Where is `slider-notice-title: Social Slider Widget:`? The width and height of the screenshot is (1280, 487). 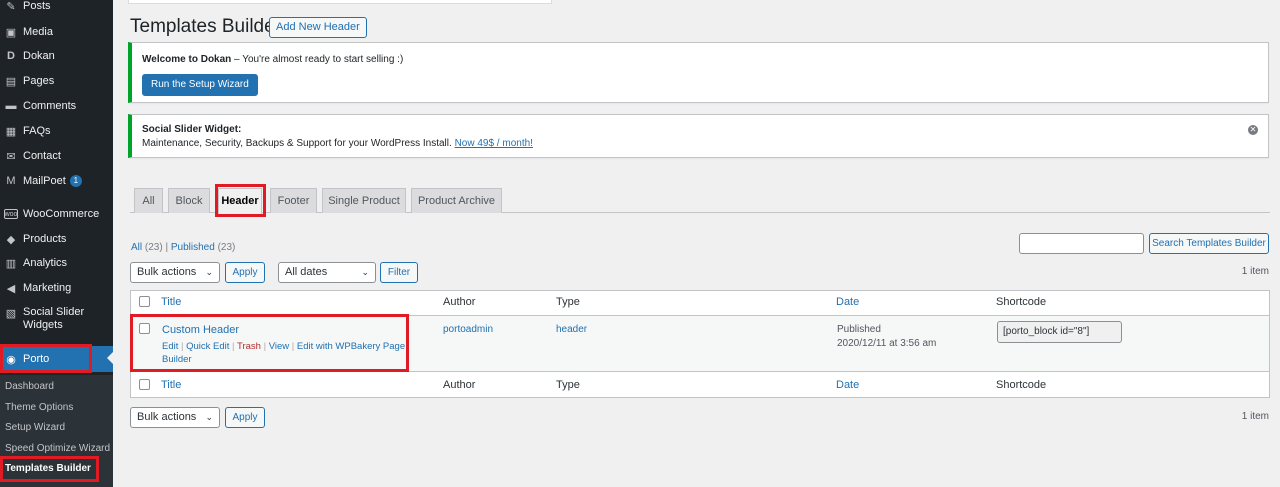 slider-notice-title: Social Slider Widget: is located at coordinates (192, 129).